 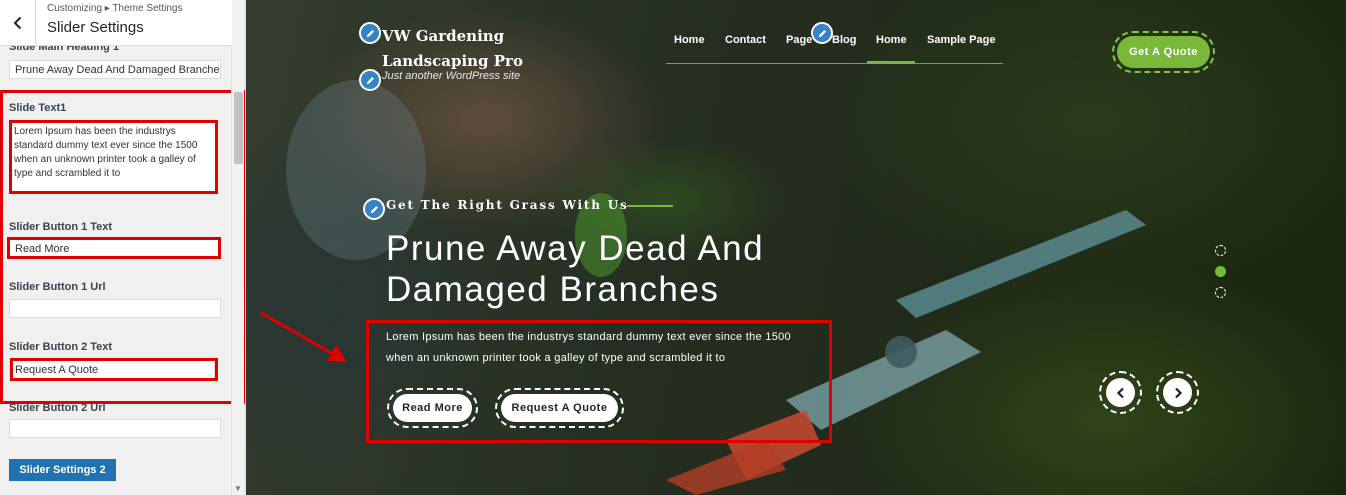 What do you see at coordinates (745, 40) in the screenshot?
I see `nav-item-contact: Contact` at bounding box center [745, 40].